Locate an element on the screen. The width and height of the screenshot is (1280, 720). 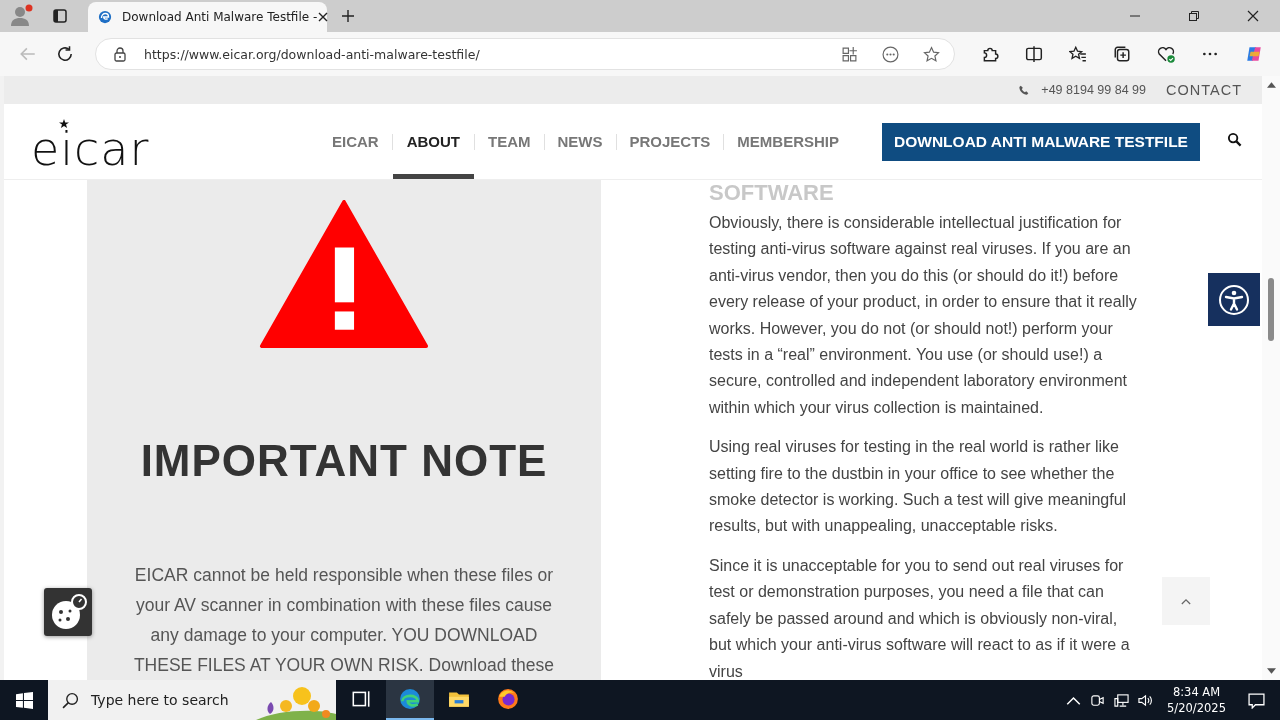
edge-app-button is located at coordinates (410, 700).